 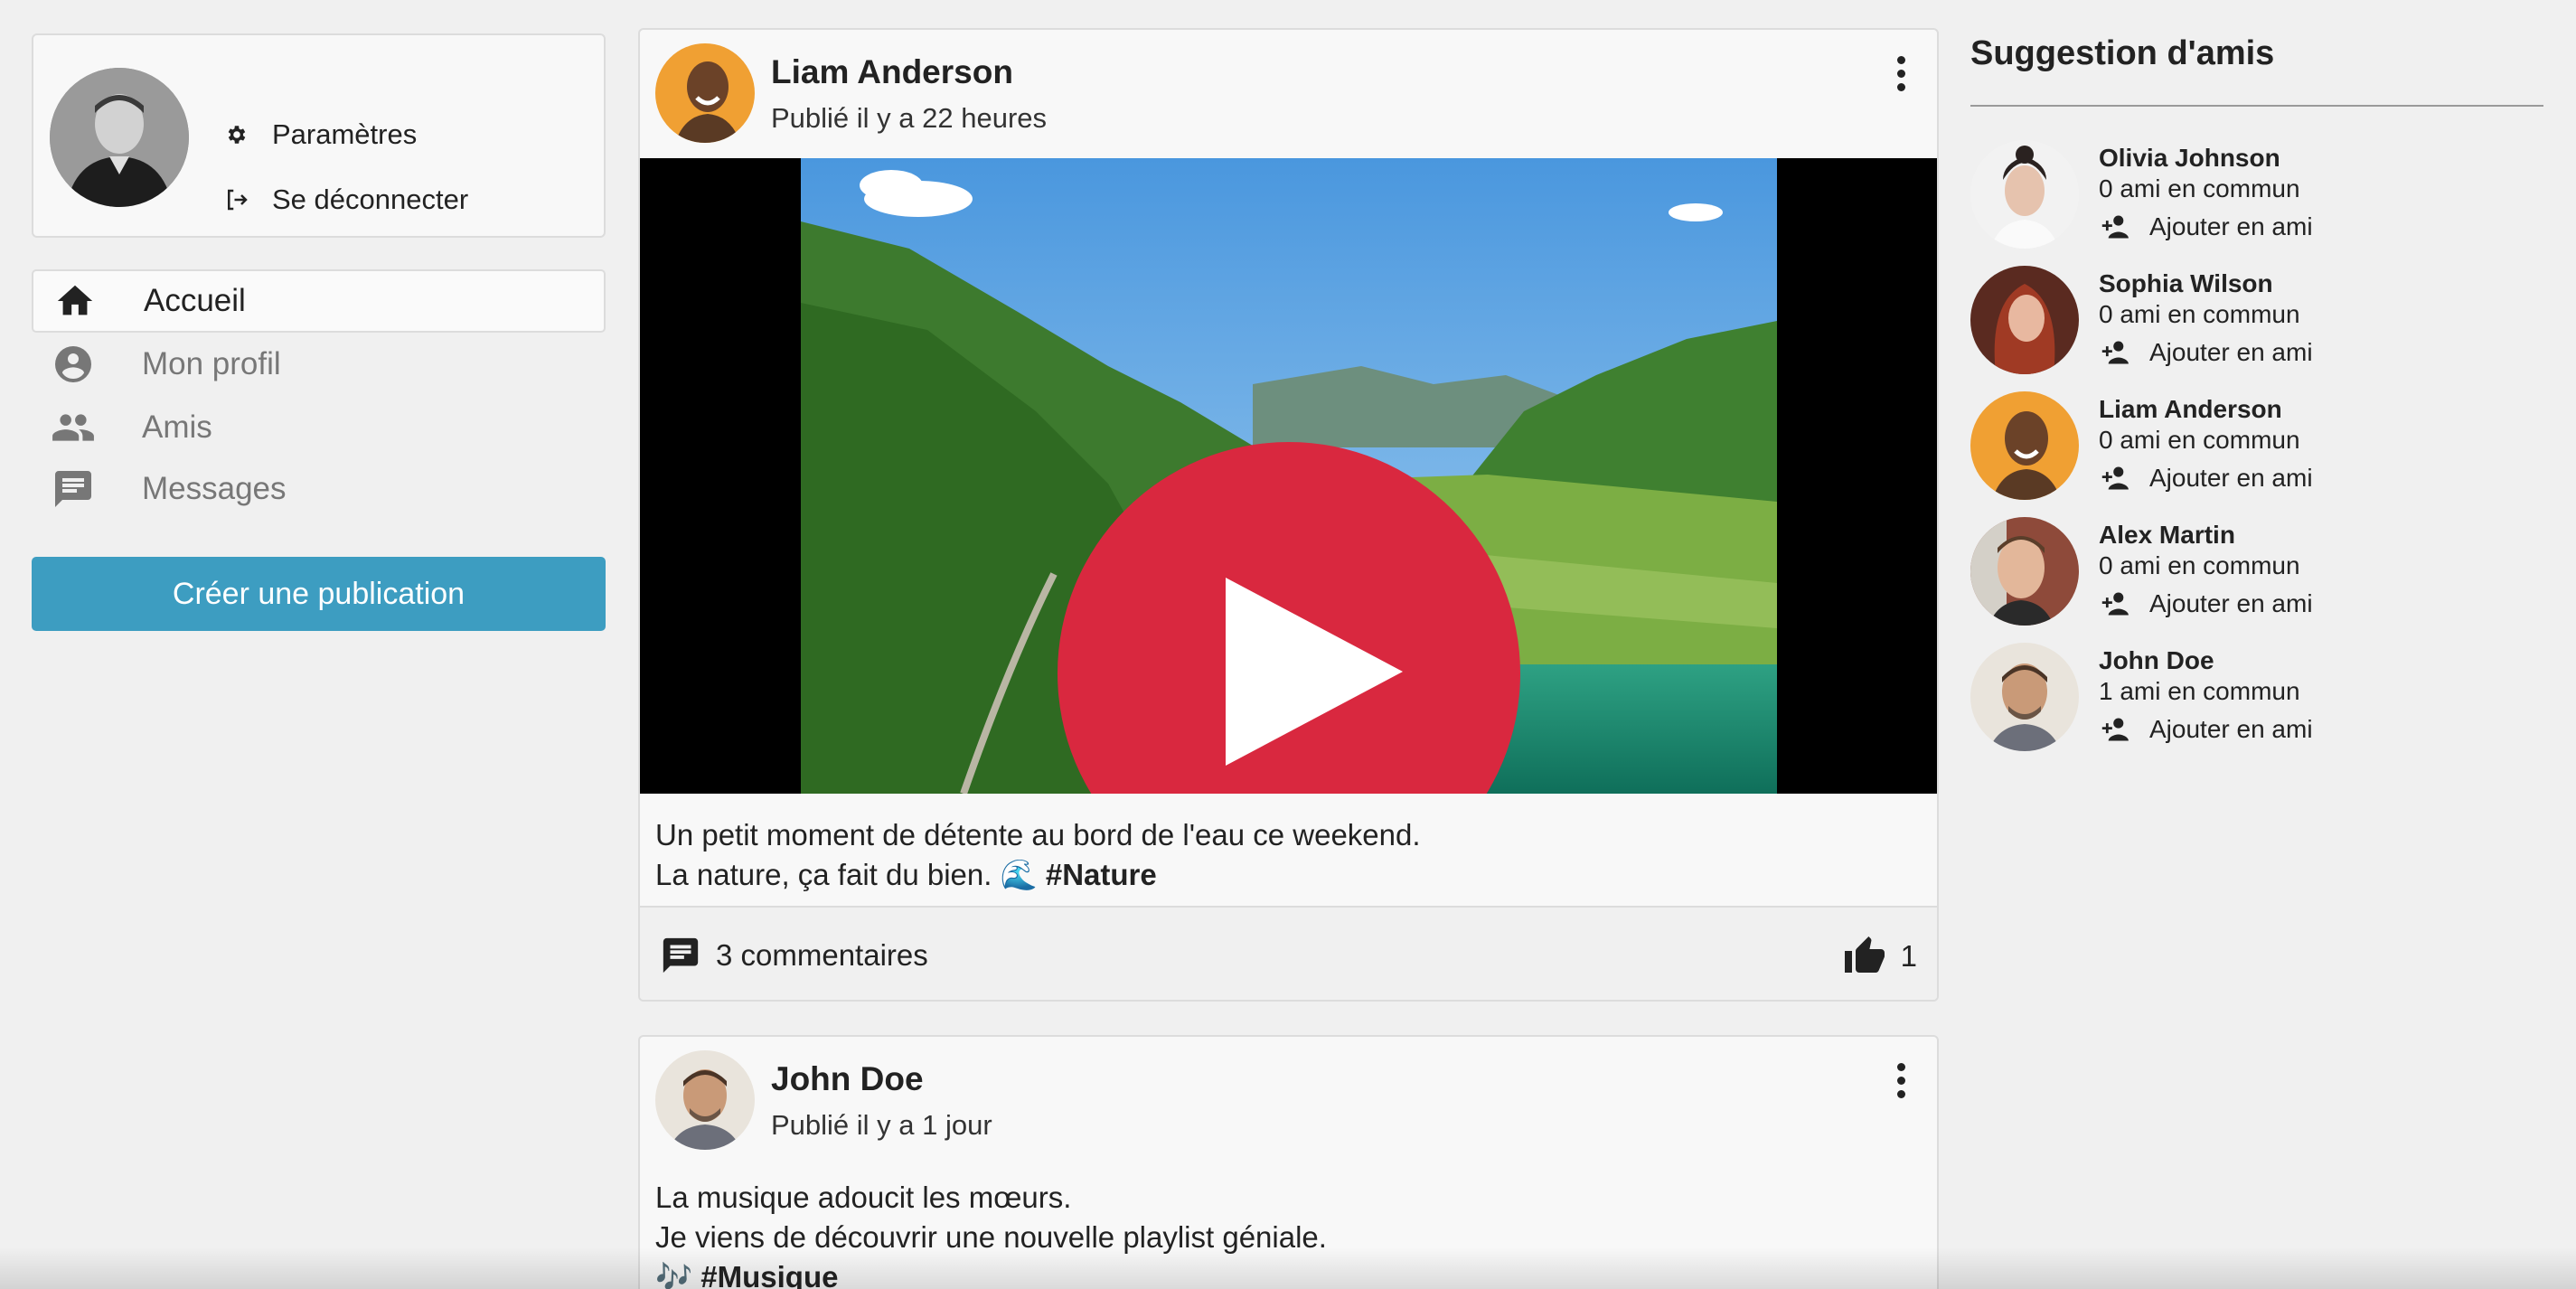 What do you see at coordinates (882, 1125) in the screenshot?
I see `post-timestamp: Publié il y a 1 jour` at bounding box center [882, 1125].